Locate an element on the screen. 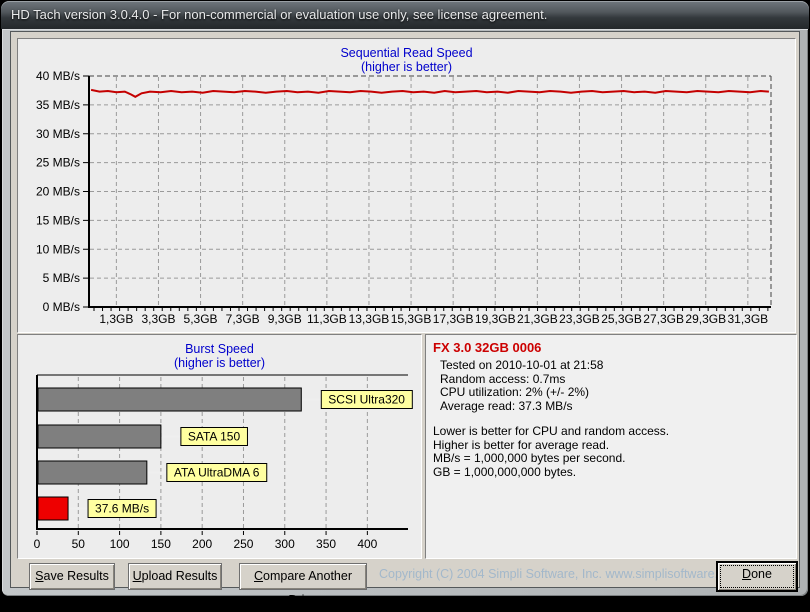 This screenshot has height=612, width=810. note-line: GB = 1,000,000,000 bytes. is located at coordinates (505, 471).